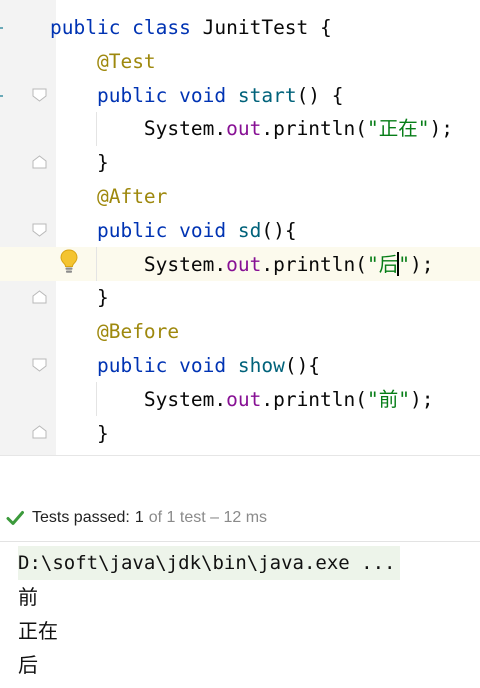  Describe the element at coordinates (138, 332) in the screenshot. I see `code-token: @Before` at that location.